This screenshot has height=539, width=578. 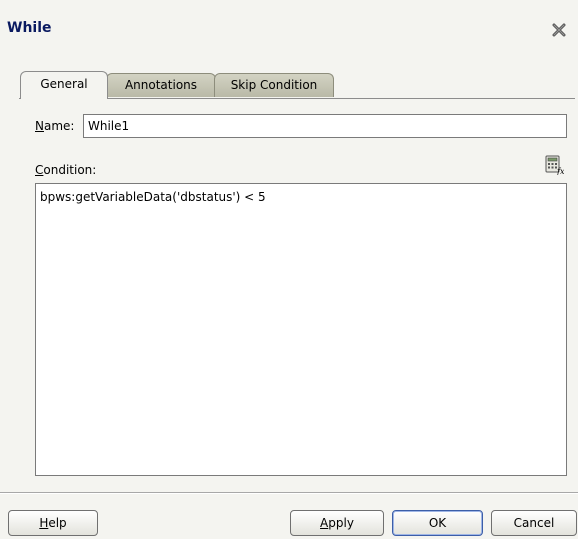 I want to click on condition-label: Condition:, so click(x=65, y=170).